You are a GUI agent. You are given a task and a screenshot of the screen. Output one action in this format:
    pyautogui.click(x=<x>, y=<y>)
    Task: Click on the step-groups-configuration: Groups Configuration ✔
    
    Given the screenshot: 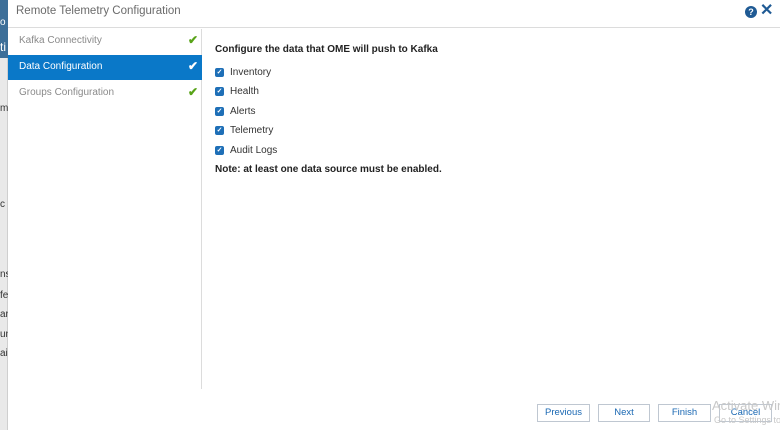 What is the action you would take?
    pyautogui.click(x=105, y=93)
    